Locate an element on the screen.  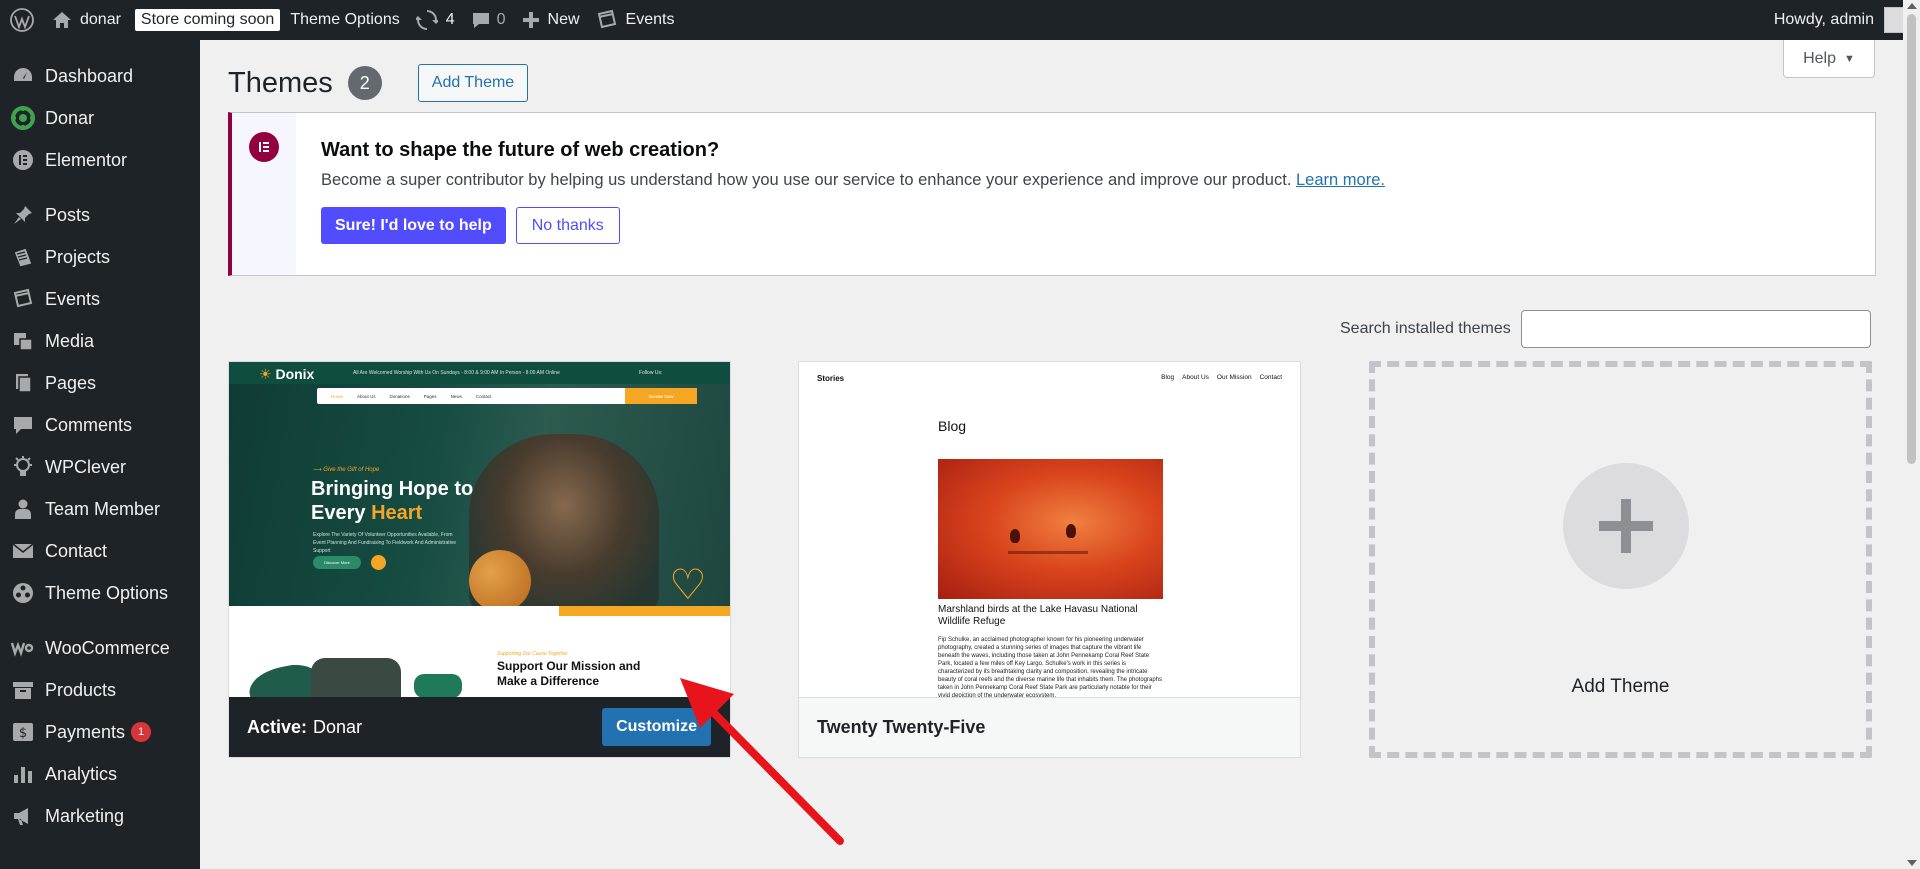
sidebar-item-projects: Projects is located at coordinates (100, 257).